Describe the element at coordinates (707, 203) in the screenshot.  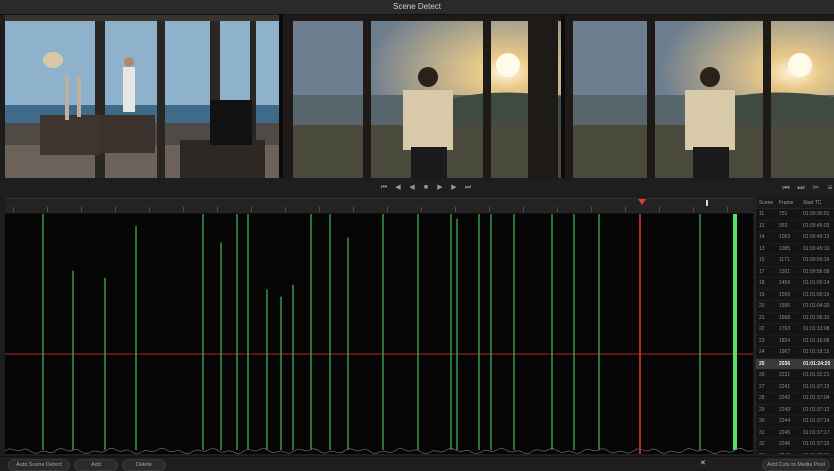
I see `range-marker` at that location.